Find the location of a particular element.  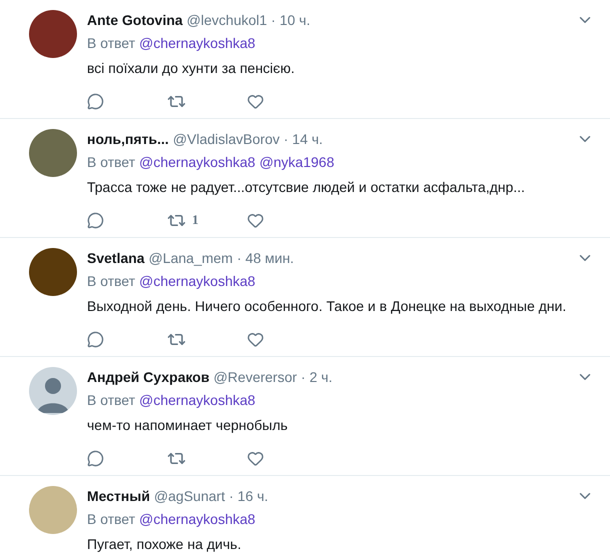

author-handle: @Lana_mem is located at coordinates (190, 258).